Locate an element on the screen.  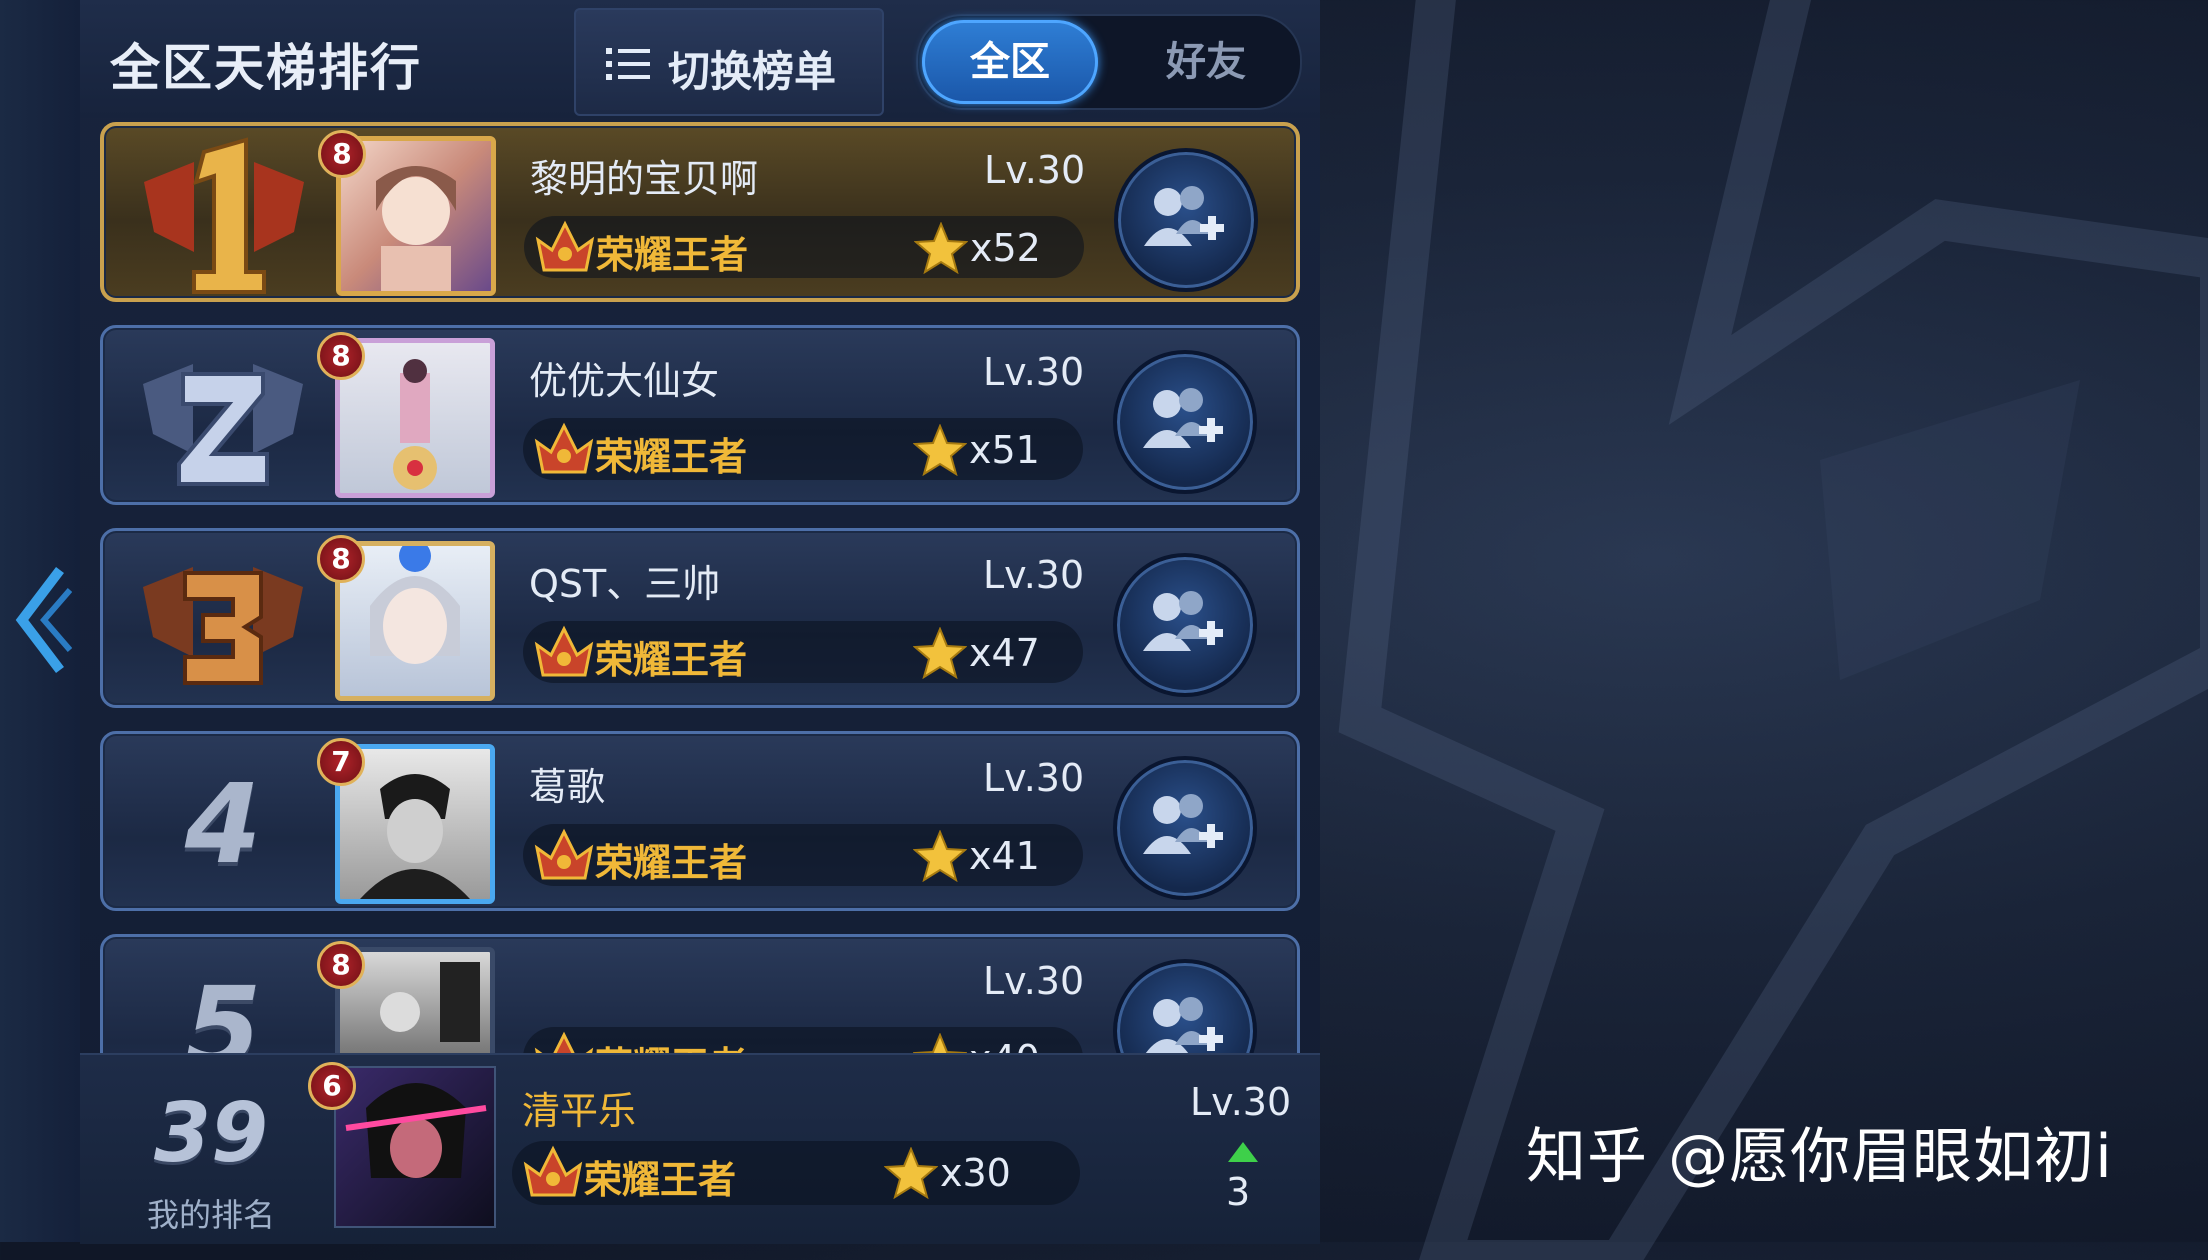
tier-bar: 荣耀王者 x47 is located at coordinates (803, 652).